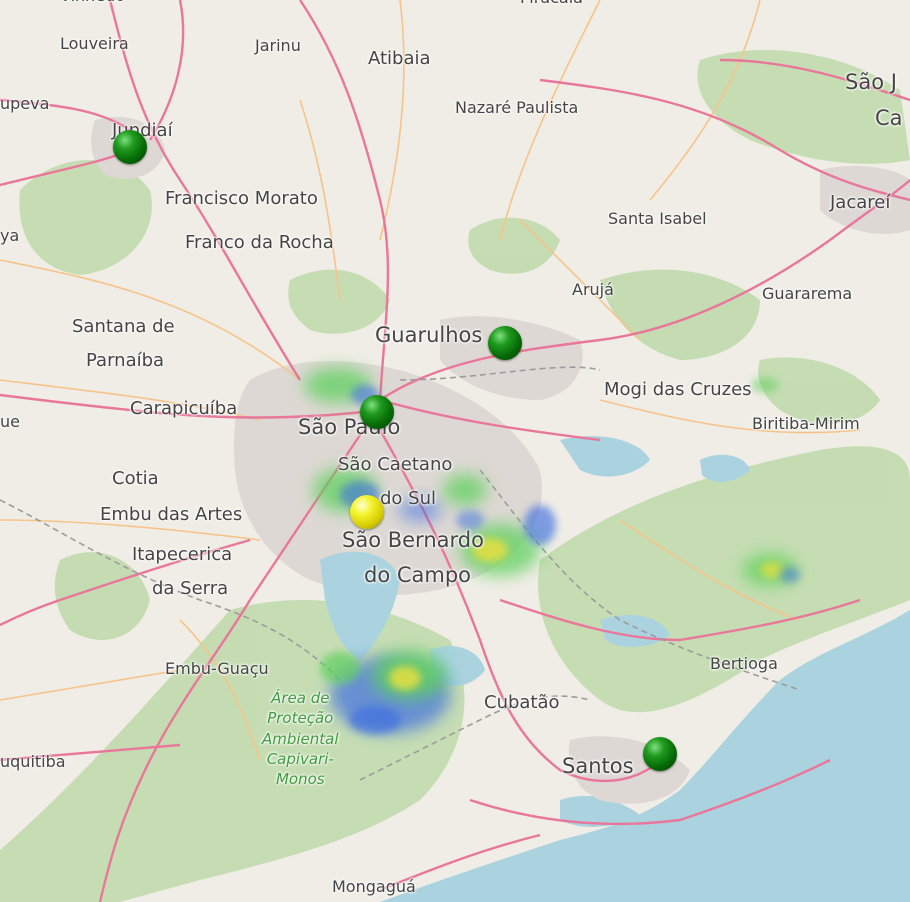  What do you see at coordinates (429, 335) in the screenshot?
I see `place-label-guarulhos: Guarulhos` at bounding box center [429, 335].